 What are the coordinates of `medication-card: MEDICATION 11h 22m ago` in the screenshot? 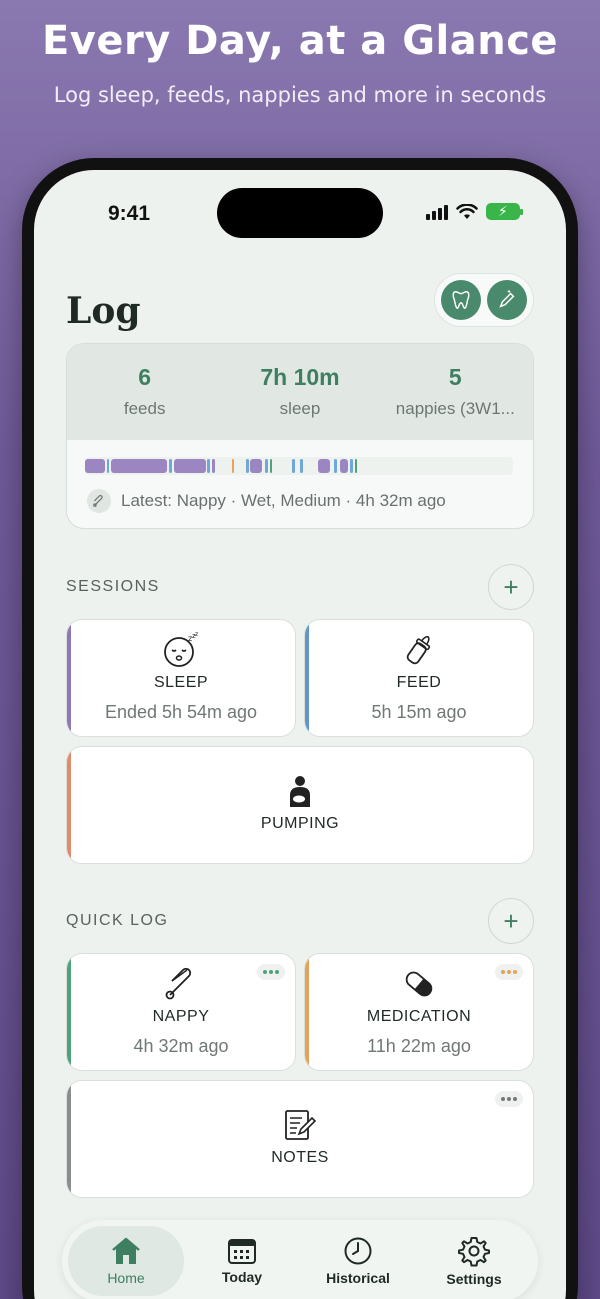 It's located at (419, 1012).